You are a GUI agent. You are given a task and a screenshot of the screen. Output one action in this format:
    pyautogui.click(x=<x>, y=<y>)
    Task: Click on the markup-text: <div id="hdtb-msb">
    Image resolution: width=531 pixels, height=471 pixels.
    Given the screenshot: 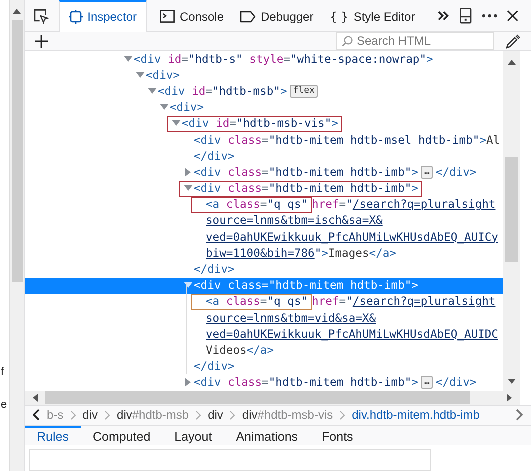 What is the action you would take?
    pyautogui.click(x=223, y=91)
    